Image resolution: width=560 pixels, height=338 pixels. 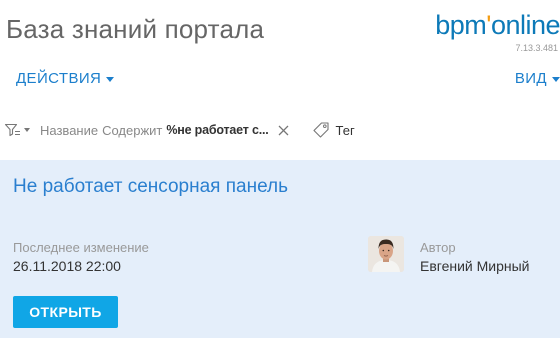 I want to click on open-button: ОТКРЫТЬ, so click(x=65, y=312).